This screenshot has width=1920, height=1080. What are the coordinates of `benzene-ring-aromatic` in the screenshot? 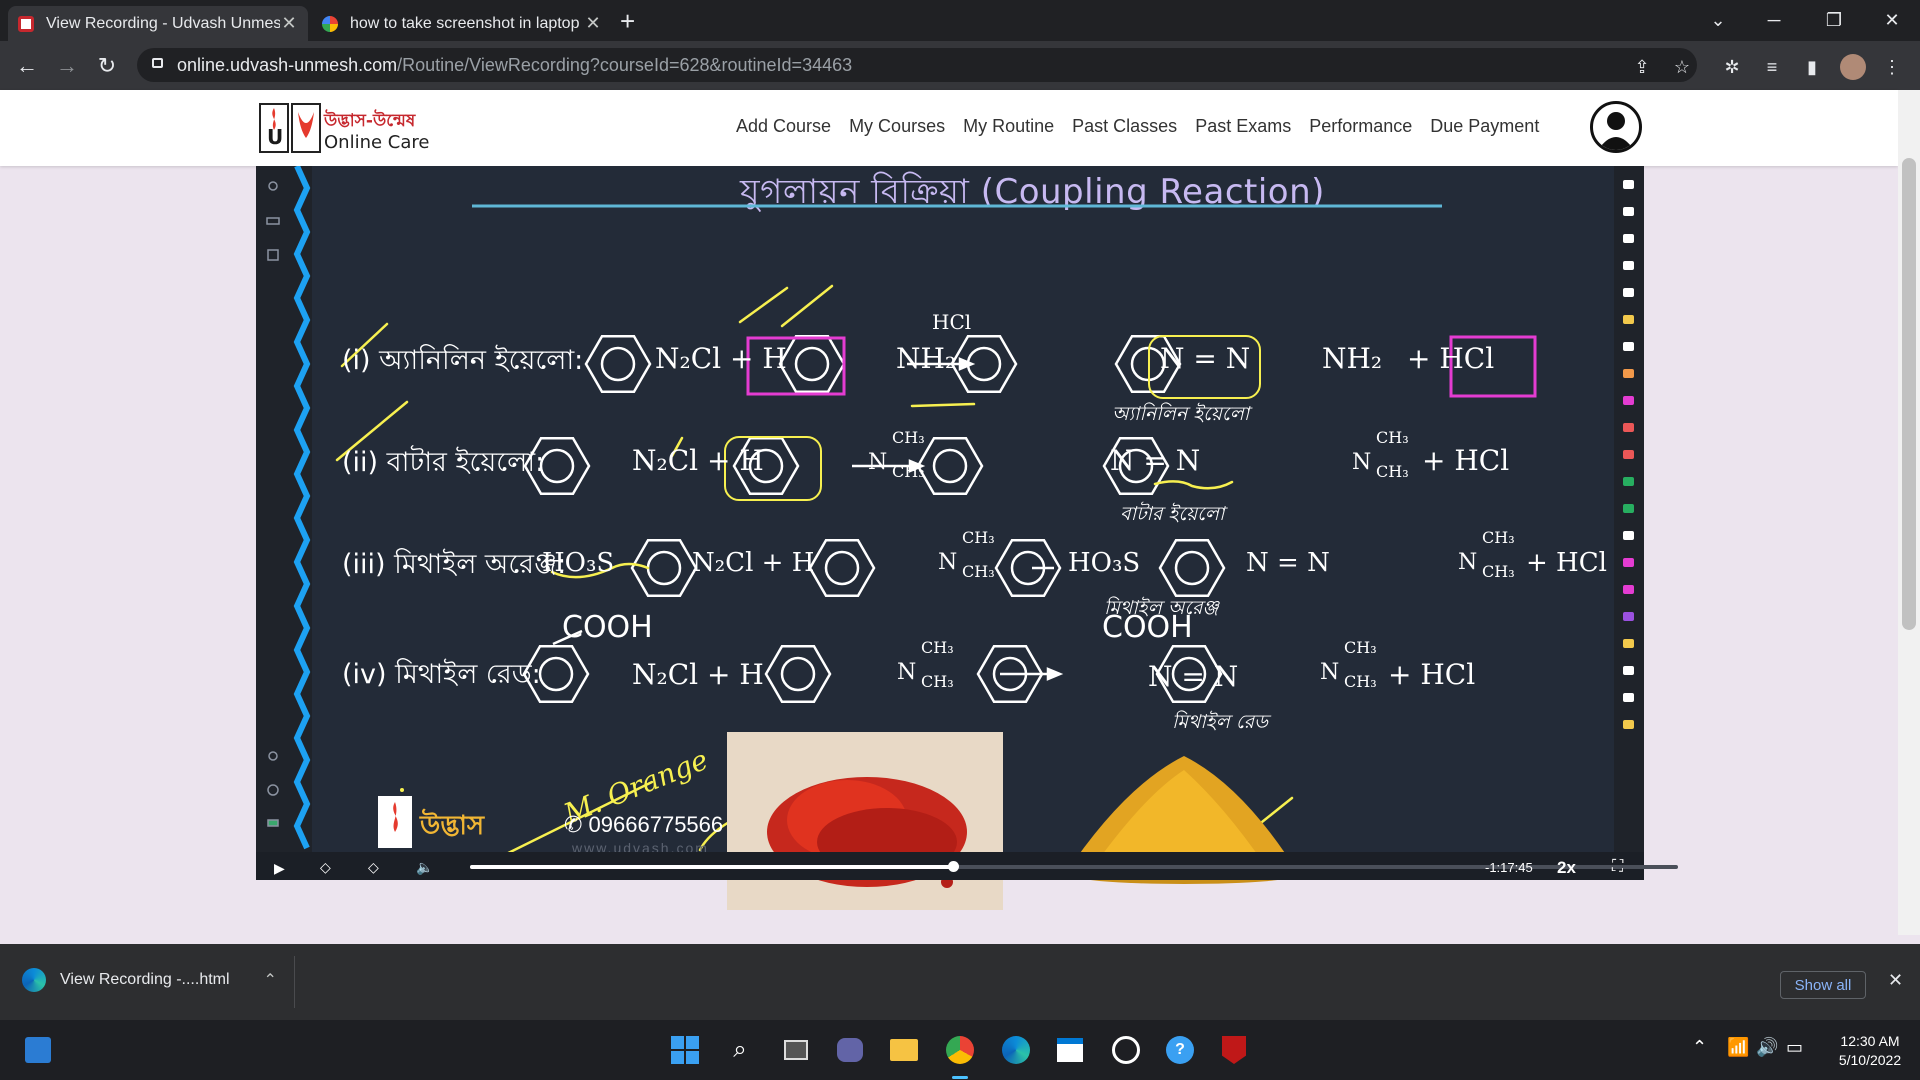 It's located at (618, 364).